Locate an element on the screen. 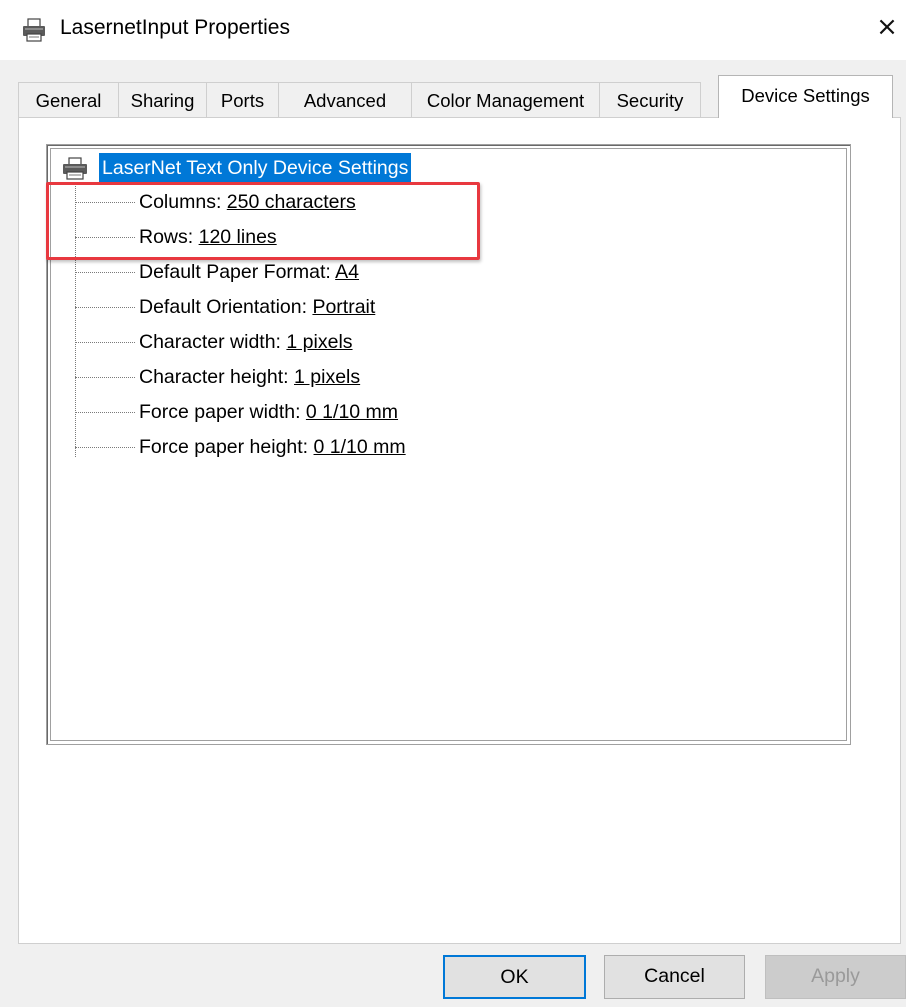 This screenshot has width=906, height=1007. tab-ports: Ports is located at coordinates (242, 99).